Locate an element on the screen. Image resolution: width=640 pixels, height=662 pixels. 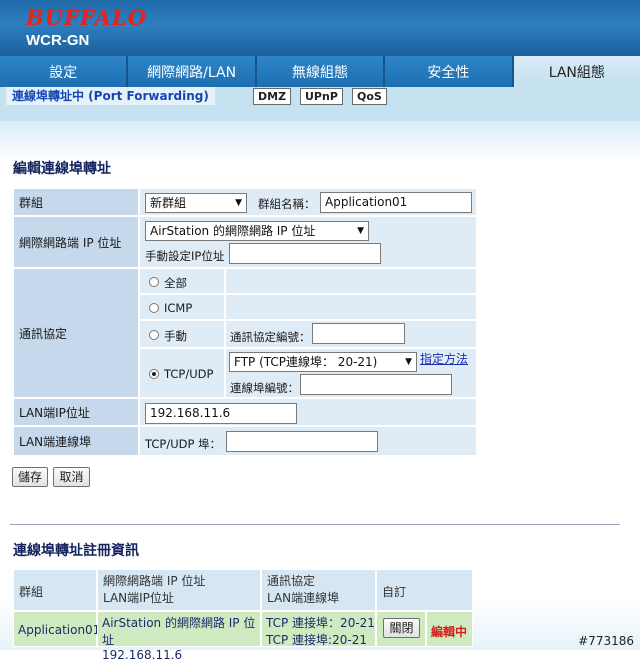
manual-ip-input is located at coordinates (305, 253).